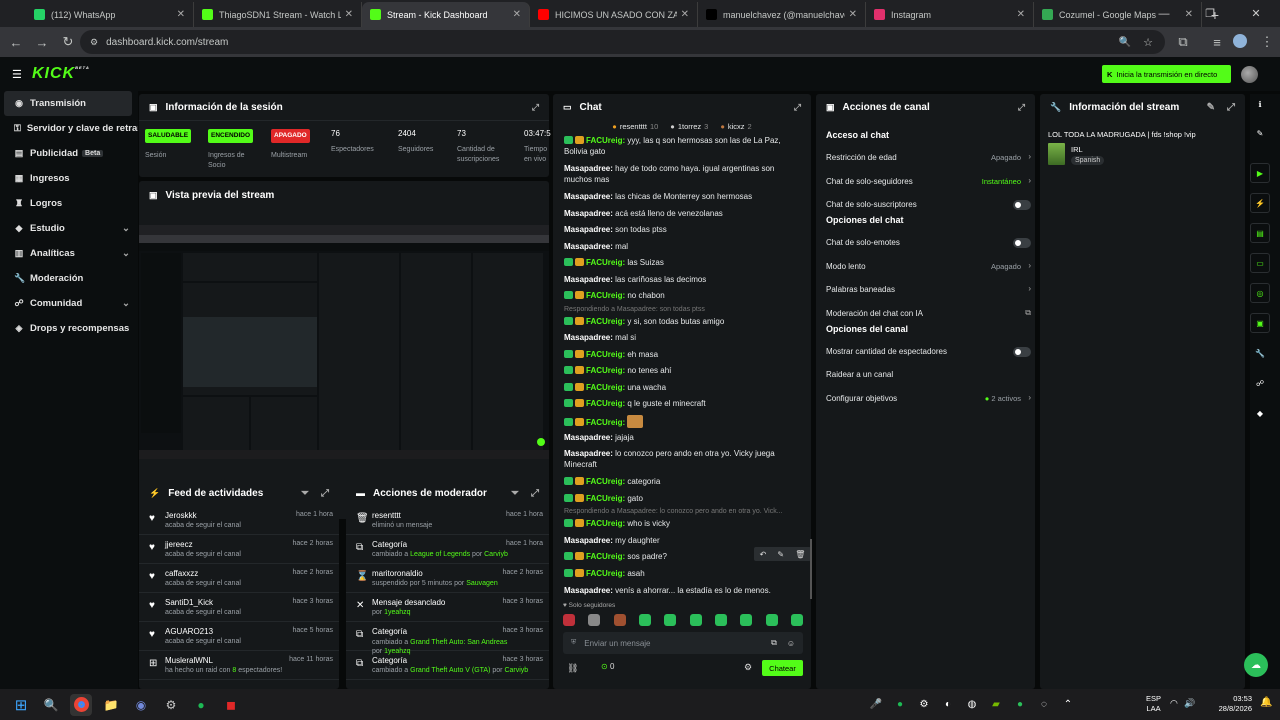  Describe the element at coordinates (42, 42) in the screenshot. I see `forward-icon: →` at that location.